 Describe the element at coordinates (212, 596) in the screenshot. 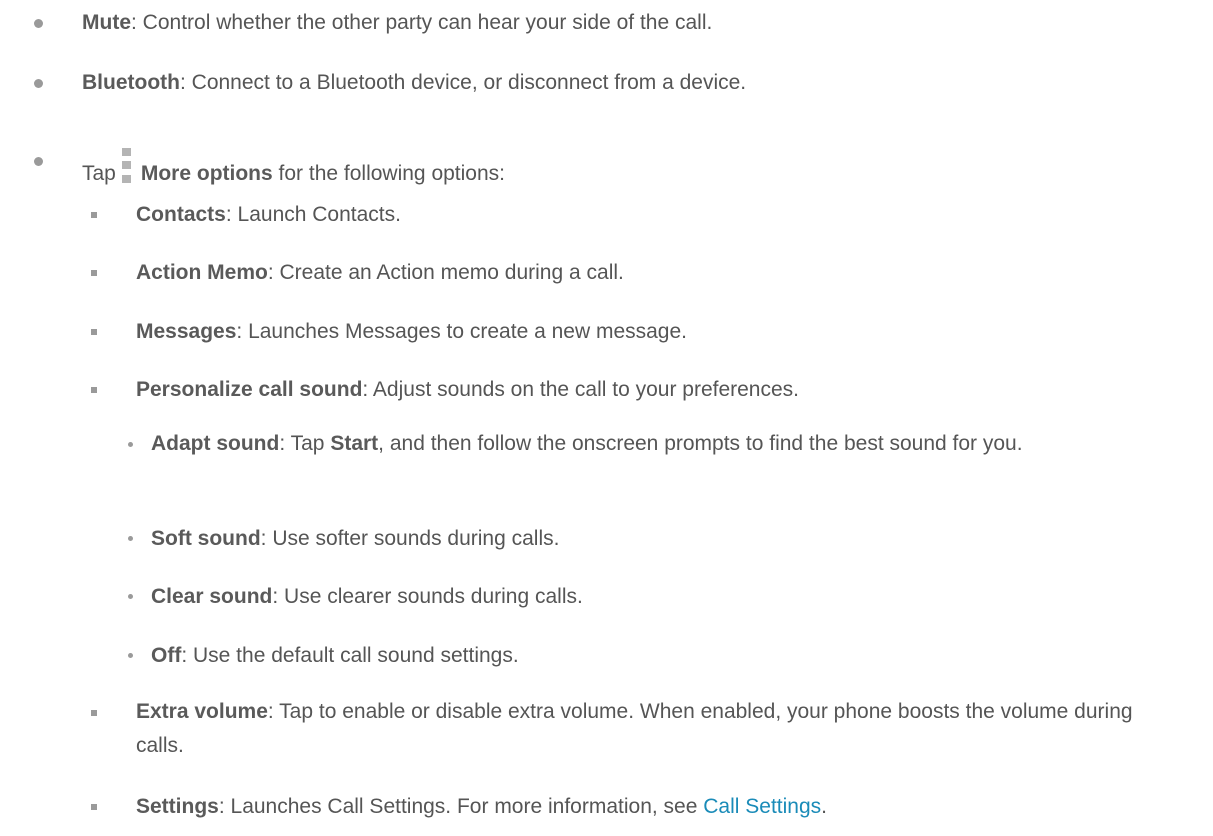

I see `item-label: Clear sound` at that location.